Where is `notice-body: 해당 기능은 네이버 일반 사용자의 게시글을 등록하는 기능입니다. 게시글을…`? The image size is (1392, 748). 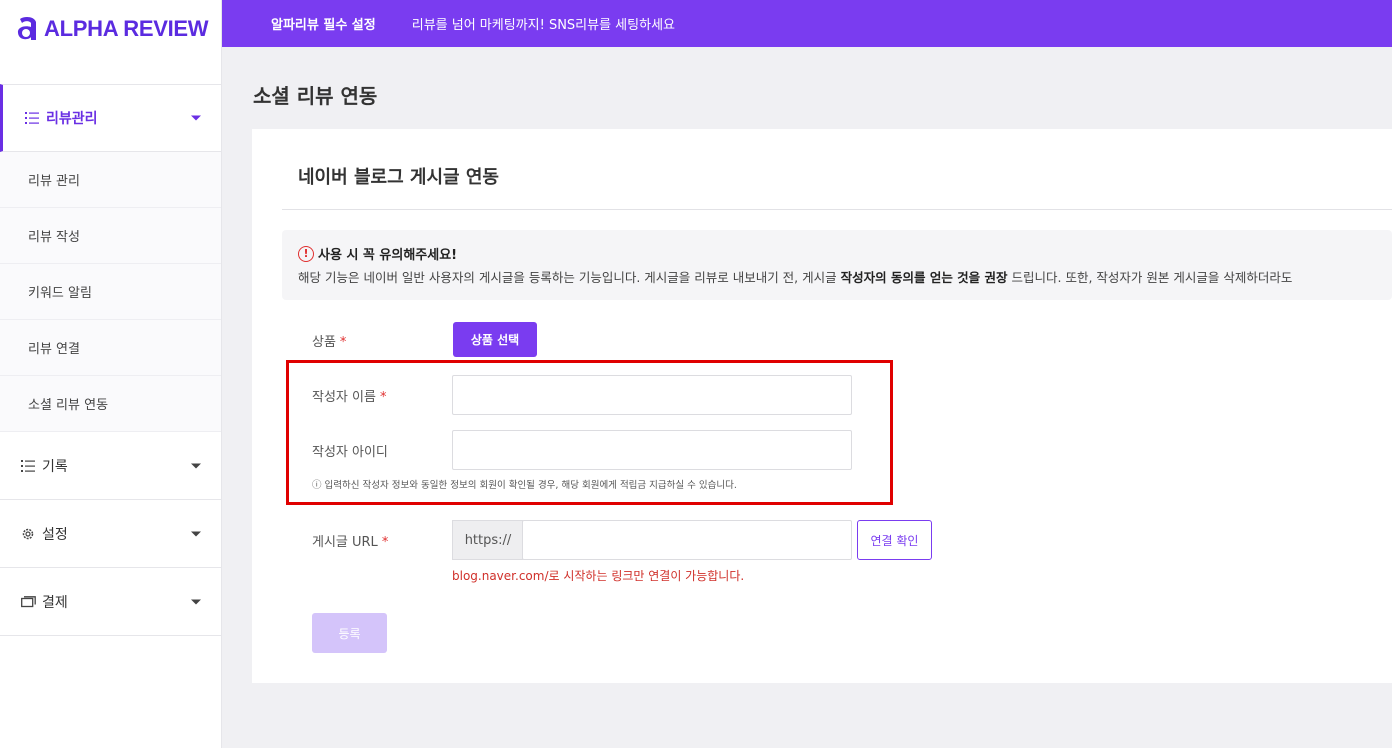
notice-body: 해당 기능은 네이버 일반 사용자의 게시글을 등록하는 기능입니다. 게시글을… is located at coordinates (845, 276).